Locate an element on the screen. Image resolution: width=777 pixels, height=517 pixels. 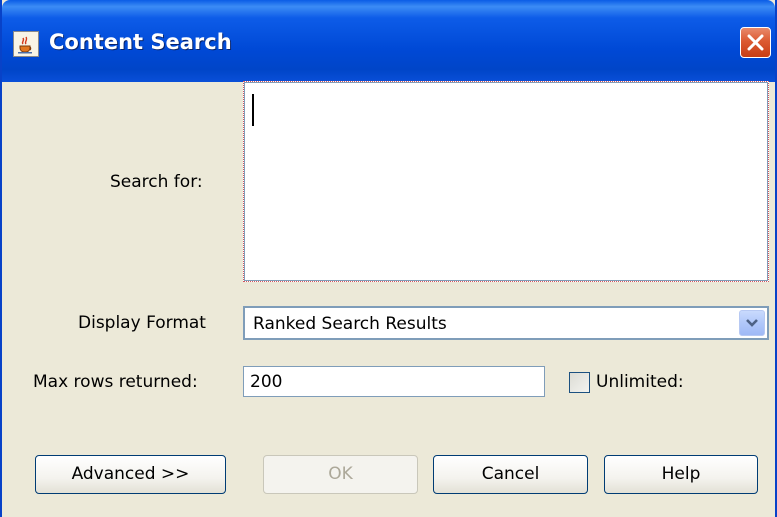
max-rows-input: 200 is located at coordinates (394, 381).